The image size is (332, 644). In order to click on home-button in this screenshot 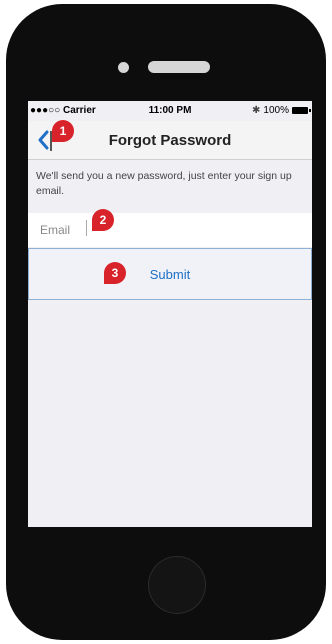, I will do `click(177, 585)`.